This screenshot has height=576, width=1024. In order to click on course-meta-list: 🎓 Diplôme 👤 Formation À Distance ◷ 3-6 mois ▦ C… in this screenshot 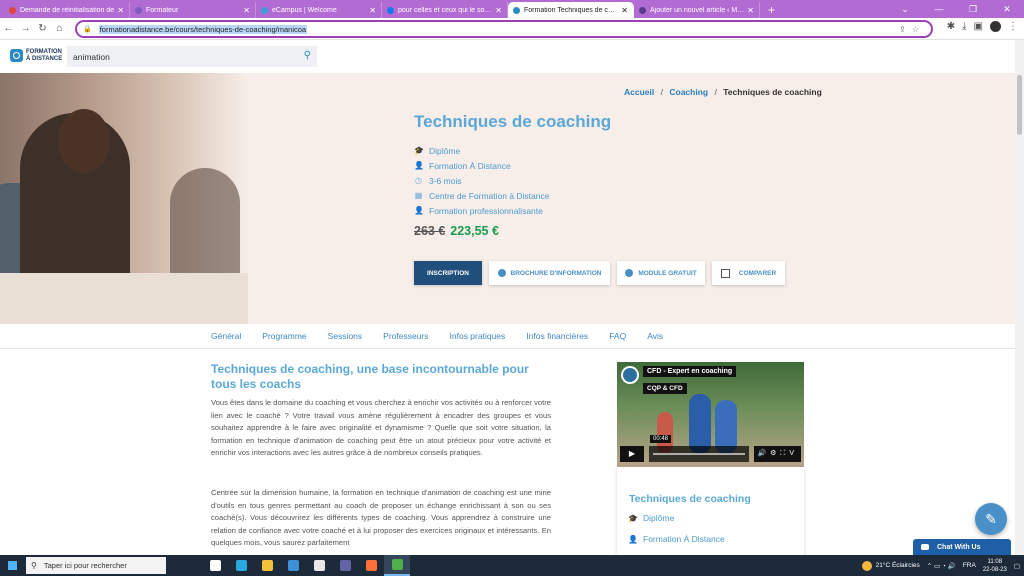, I will do `click(481, 180)`.